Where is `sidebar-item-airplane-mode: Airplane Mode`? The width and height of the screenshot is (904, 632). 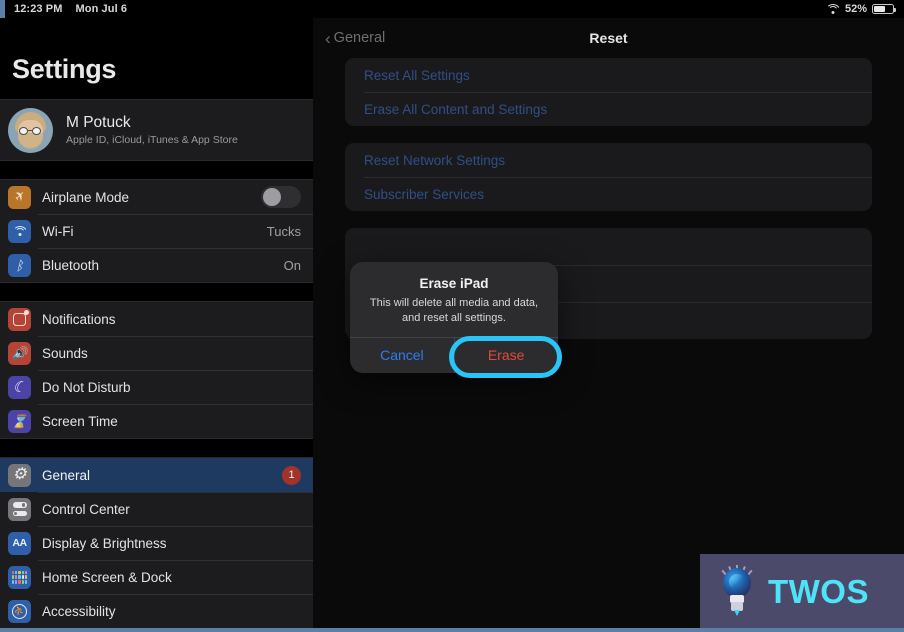 sidebar-item-airplane-mode: Airplane Mode is located at coordinates (156, 197).